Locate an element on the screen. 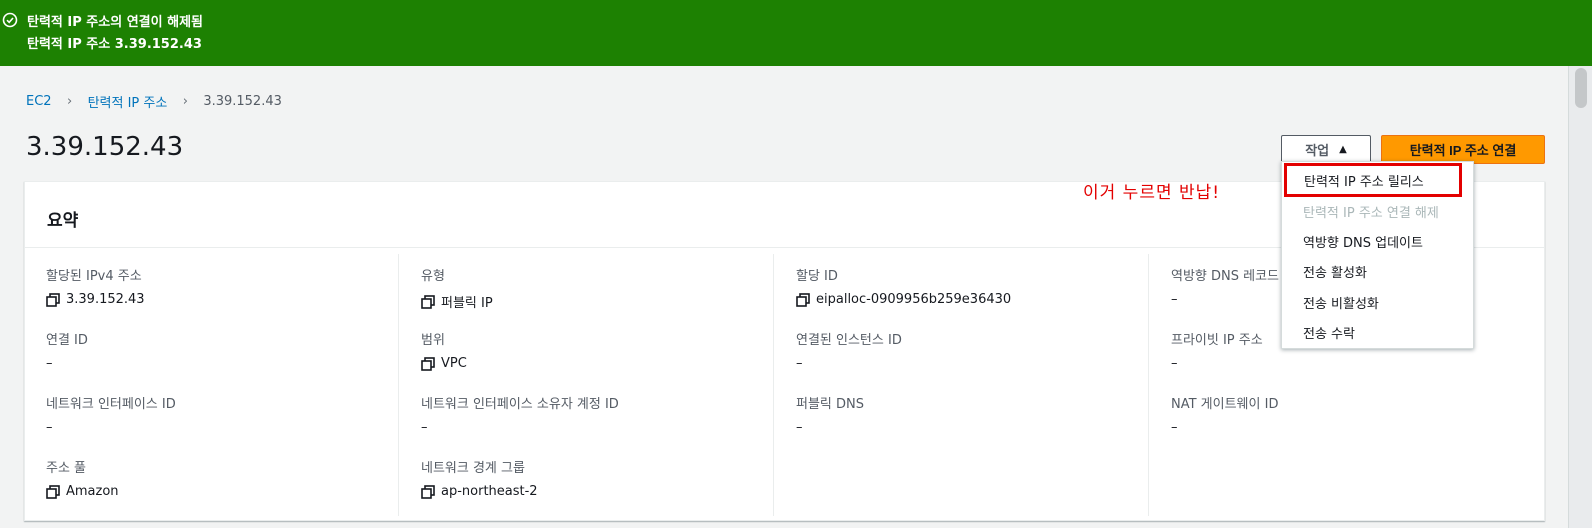 The image size is (1592, 528). breadcrumb-elastic-ip-link: 탄력적 IP 주소 is located at coordinates (128, 101).